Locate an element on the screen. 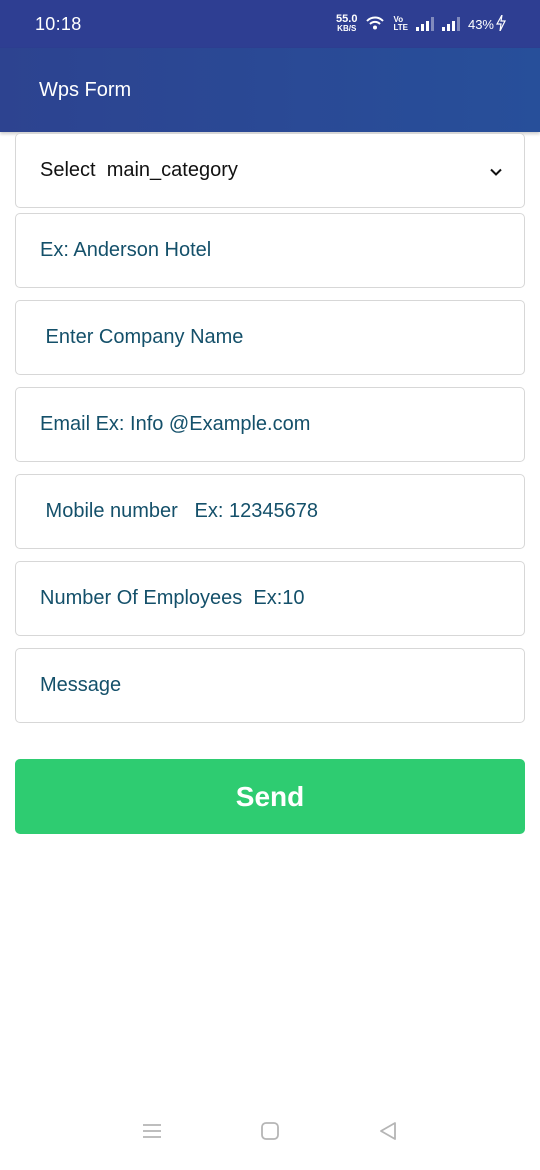 Image resolution: width=540 pixels, height=1170 pixels. company-name-input: Enter Company Name is located at coordinates (270, 337).